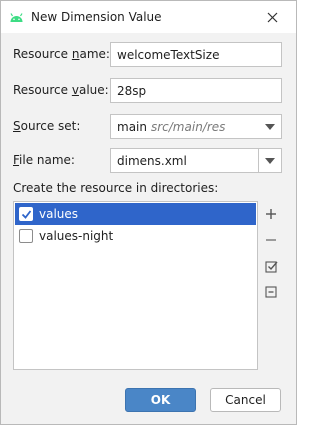 This screenshot has width=320, height=425. What do you see at coordinates (47, 126) in the screenshot?
I see `source-set-label: Source set:` at bounding box center [47, 126].